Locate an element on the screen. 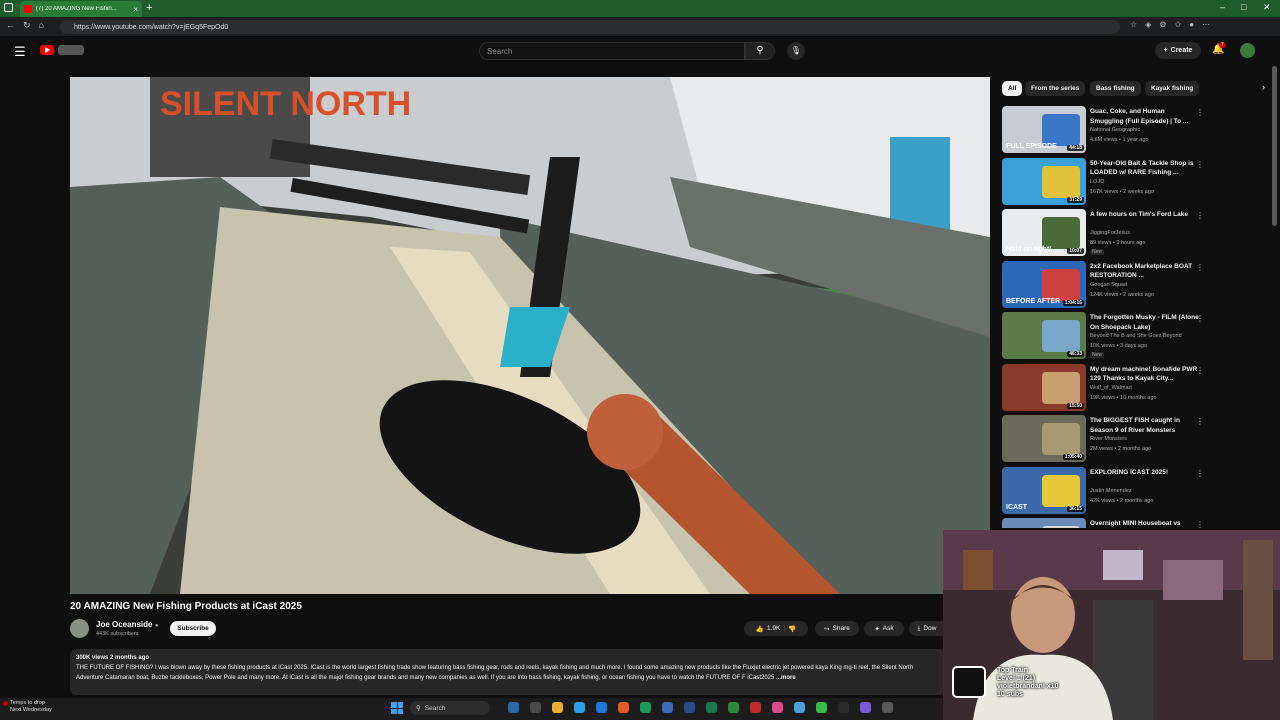  youtube-logo-icon is located at coordinates (47, 50).